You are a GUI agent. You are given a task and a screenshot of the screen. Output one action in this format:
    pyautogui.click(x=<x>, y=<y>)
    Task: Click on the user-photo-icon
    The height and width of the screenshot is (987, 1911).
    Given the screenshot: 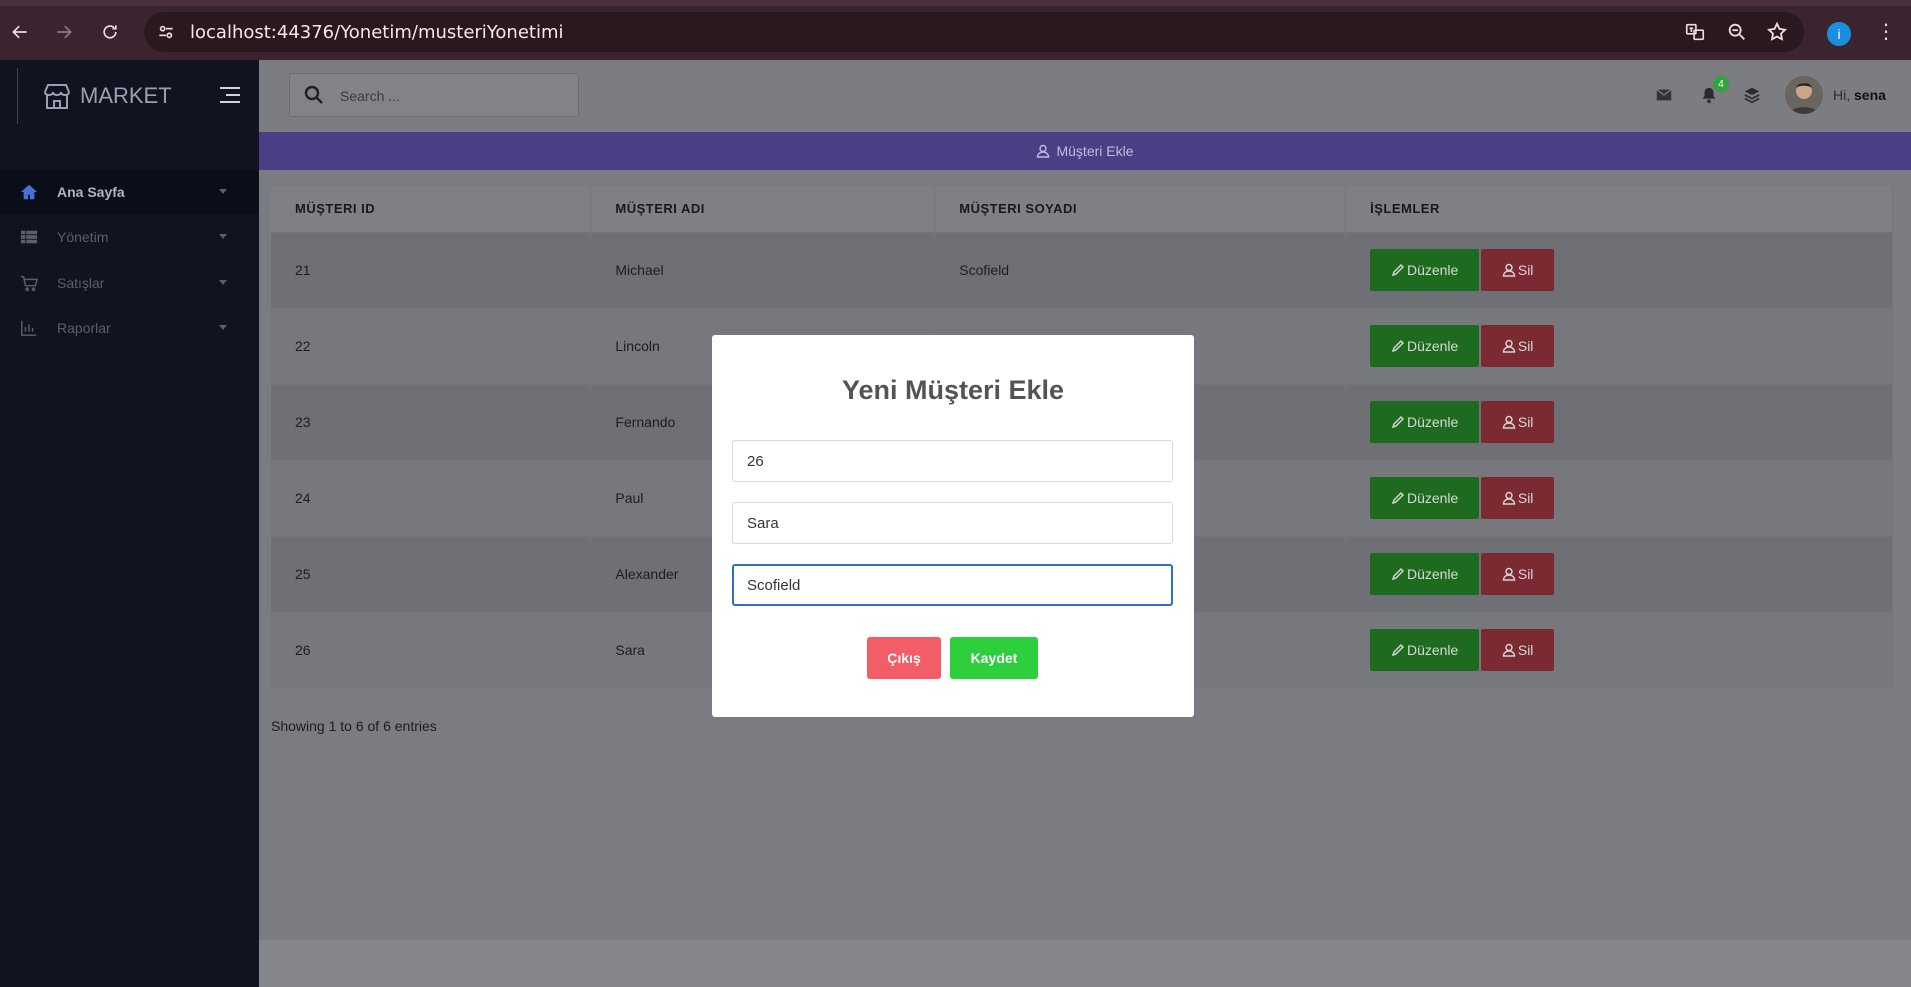 What is the action you would take?
    pyautogui.click(x=1804, y=95)
    